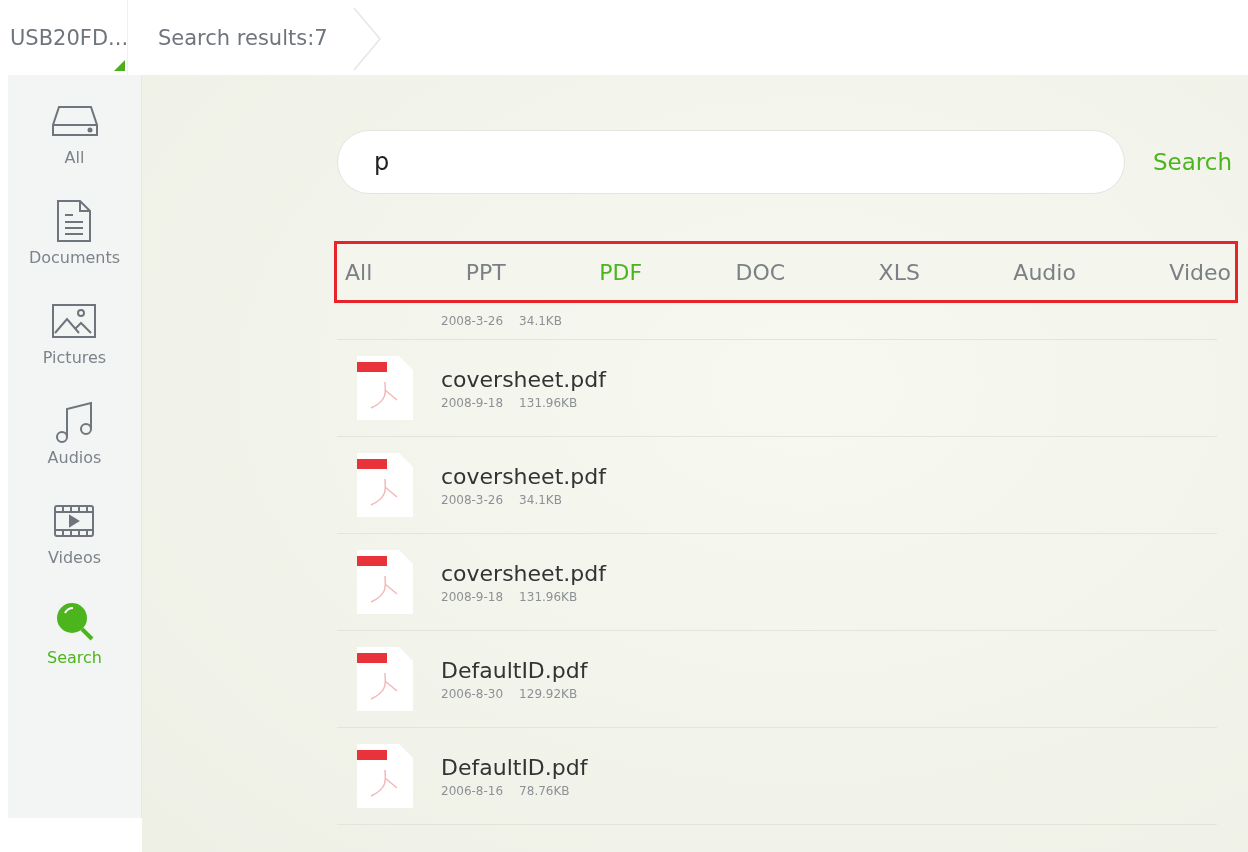 The height and width of the screenshot is (852, 1248). Describe the element at coordinates (74, 521) in the screenshot. I see `film-play-icon` at that location.